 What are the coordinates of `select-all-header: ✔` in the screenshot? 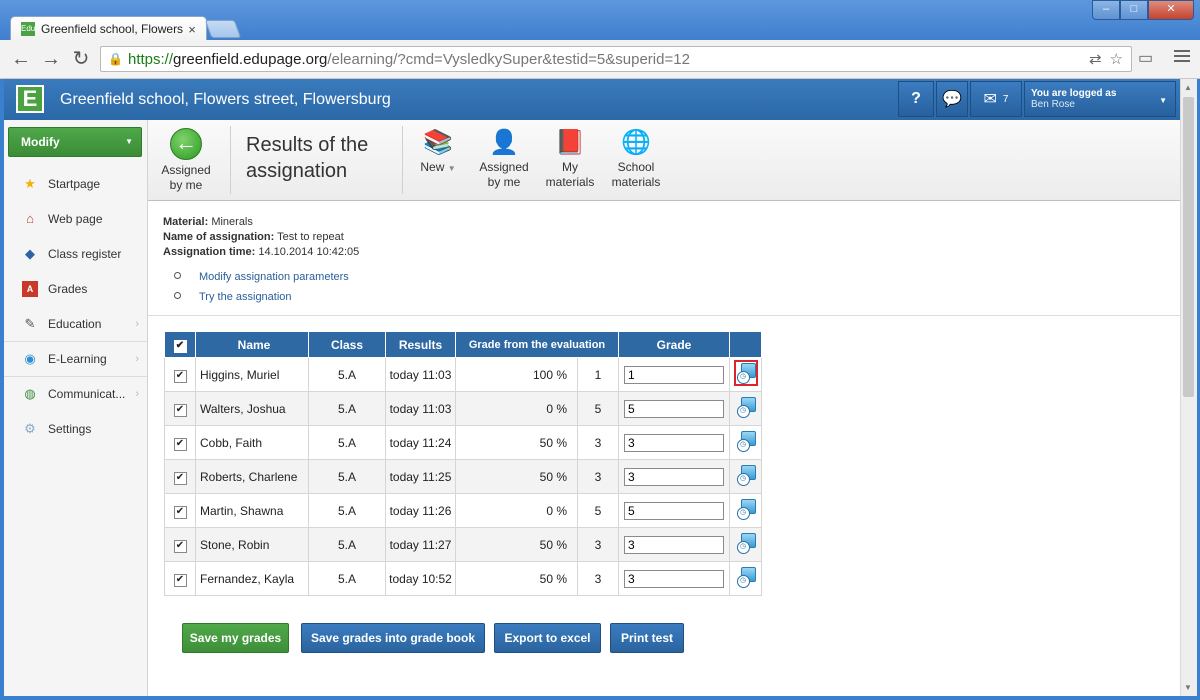 It's located at (180, 344).